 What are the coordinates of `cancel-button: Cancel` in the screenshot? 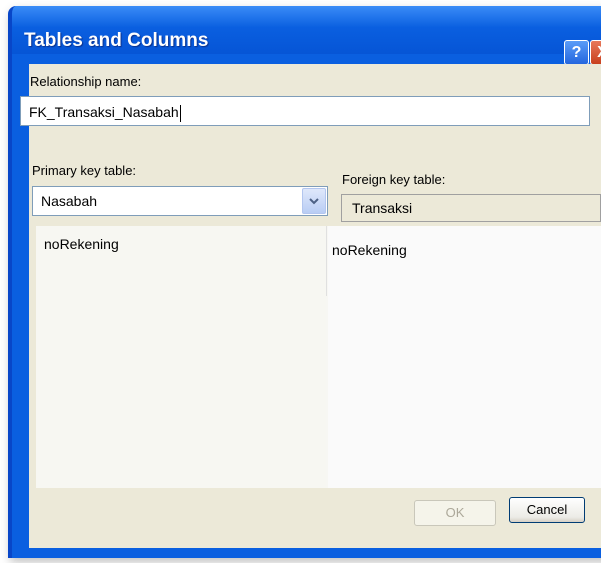 It's located at (547, 510).